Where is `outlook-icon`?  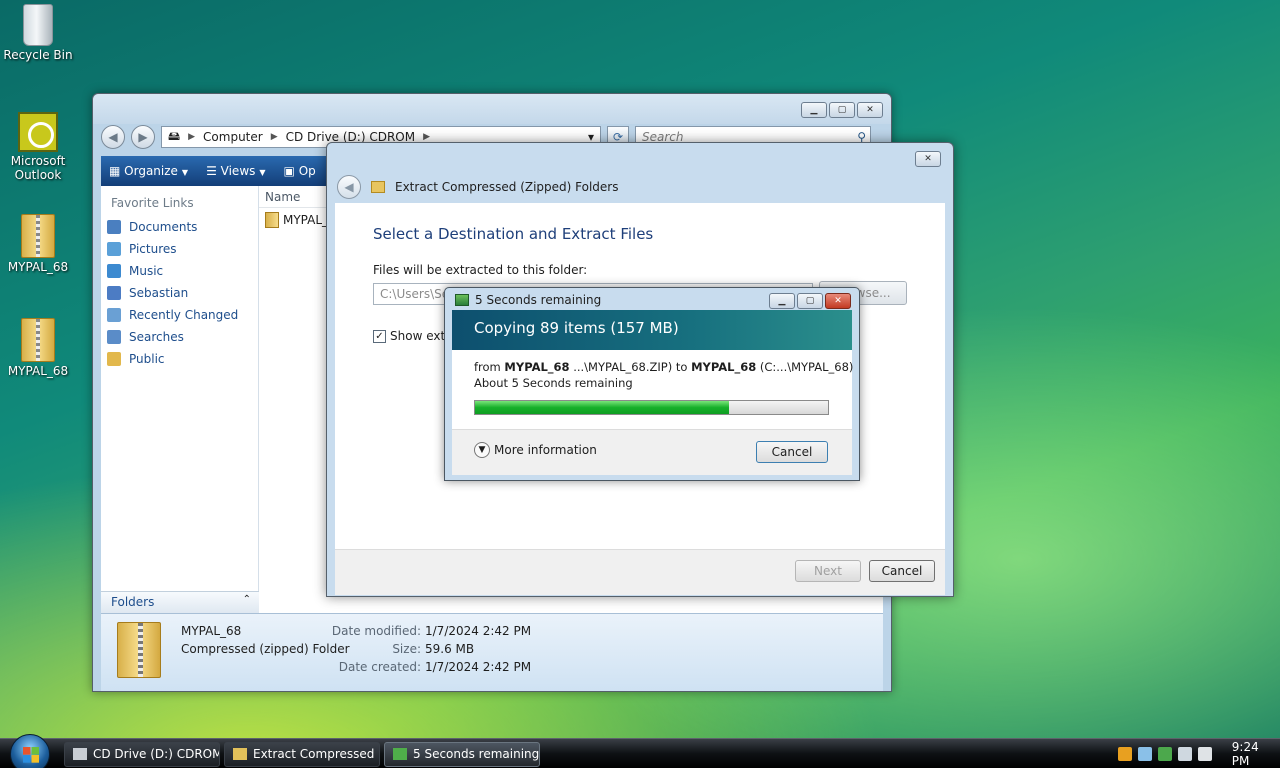
outlook-icon is located at coordinates (38, 132).